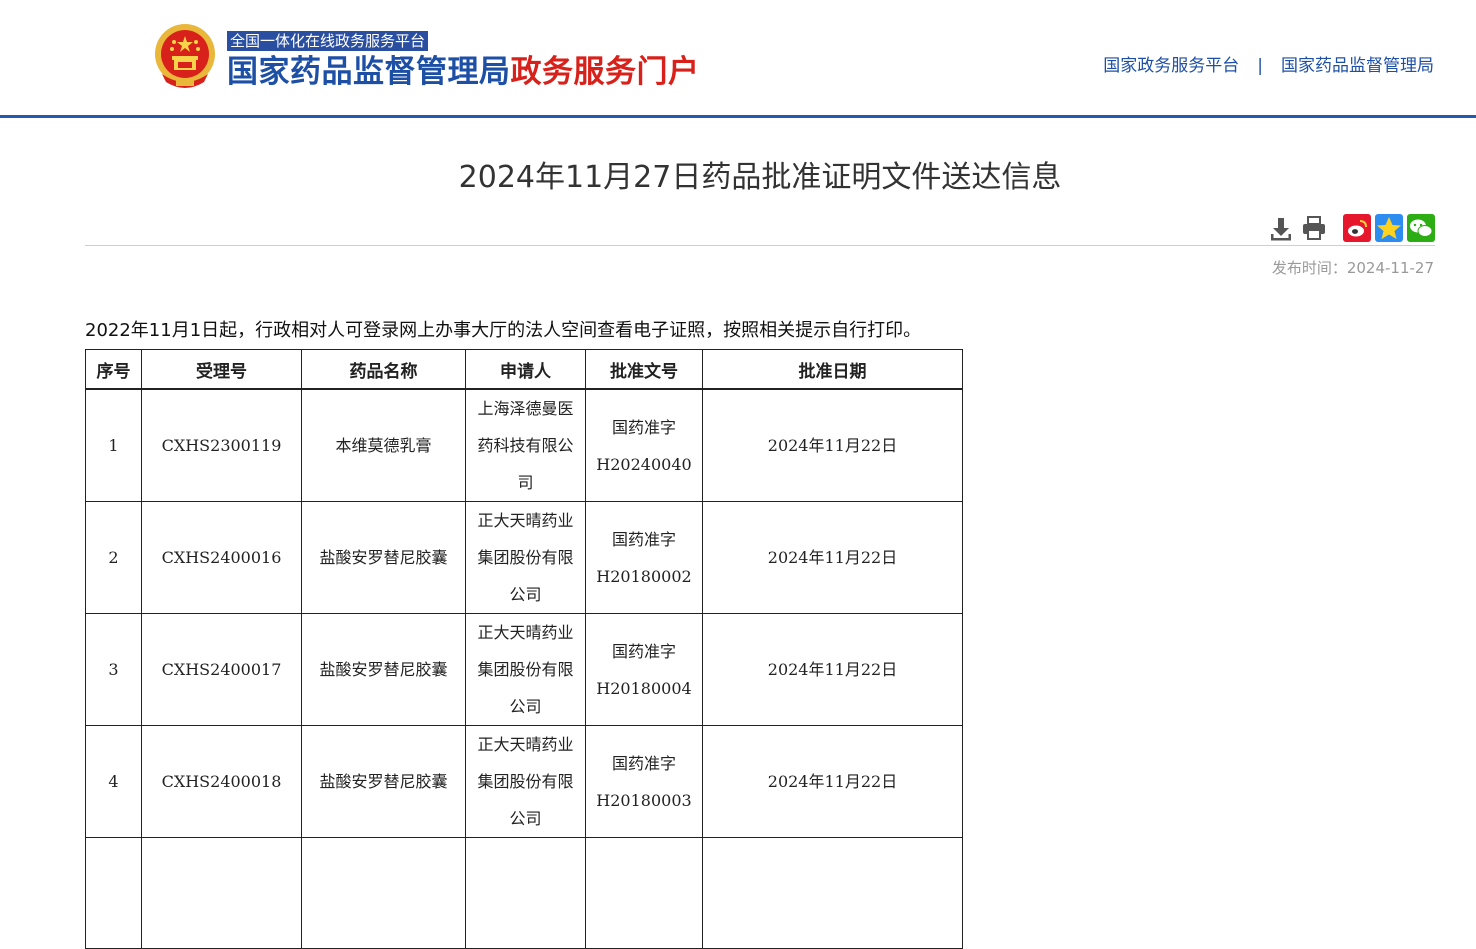 This screenshot has width=1476, height=949. What do you see at coordinates (113, 369) in the screenshot?
I see `col-header-no: 序号` at bounding box center [113, 369].